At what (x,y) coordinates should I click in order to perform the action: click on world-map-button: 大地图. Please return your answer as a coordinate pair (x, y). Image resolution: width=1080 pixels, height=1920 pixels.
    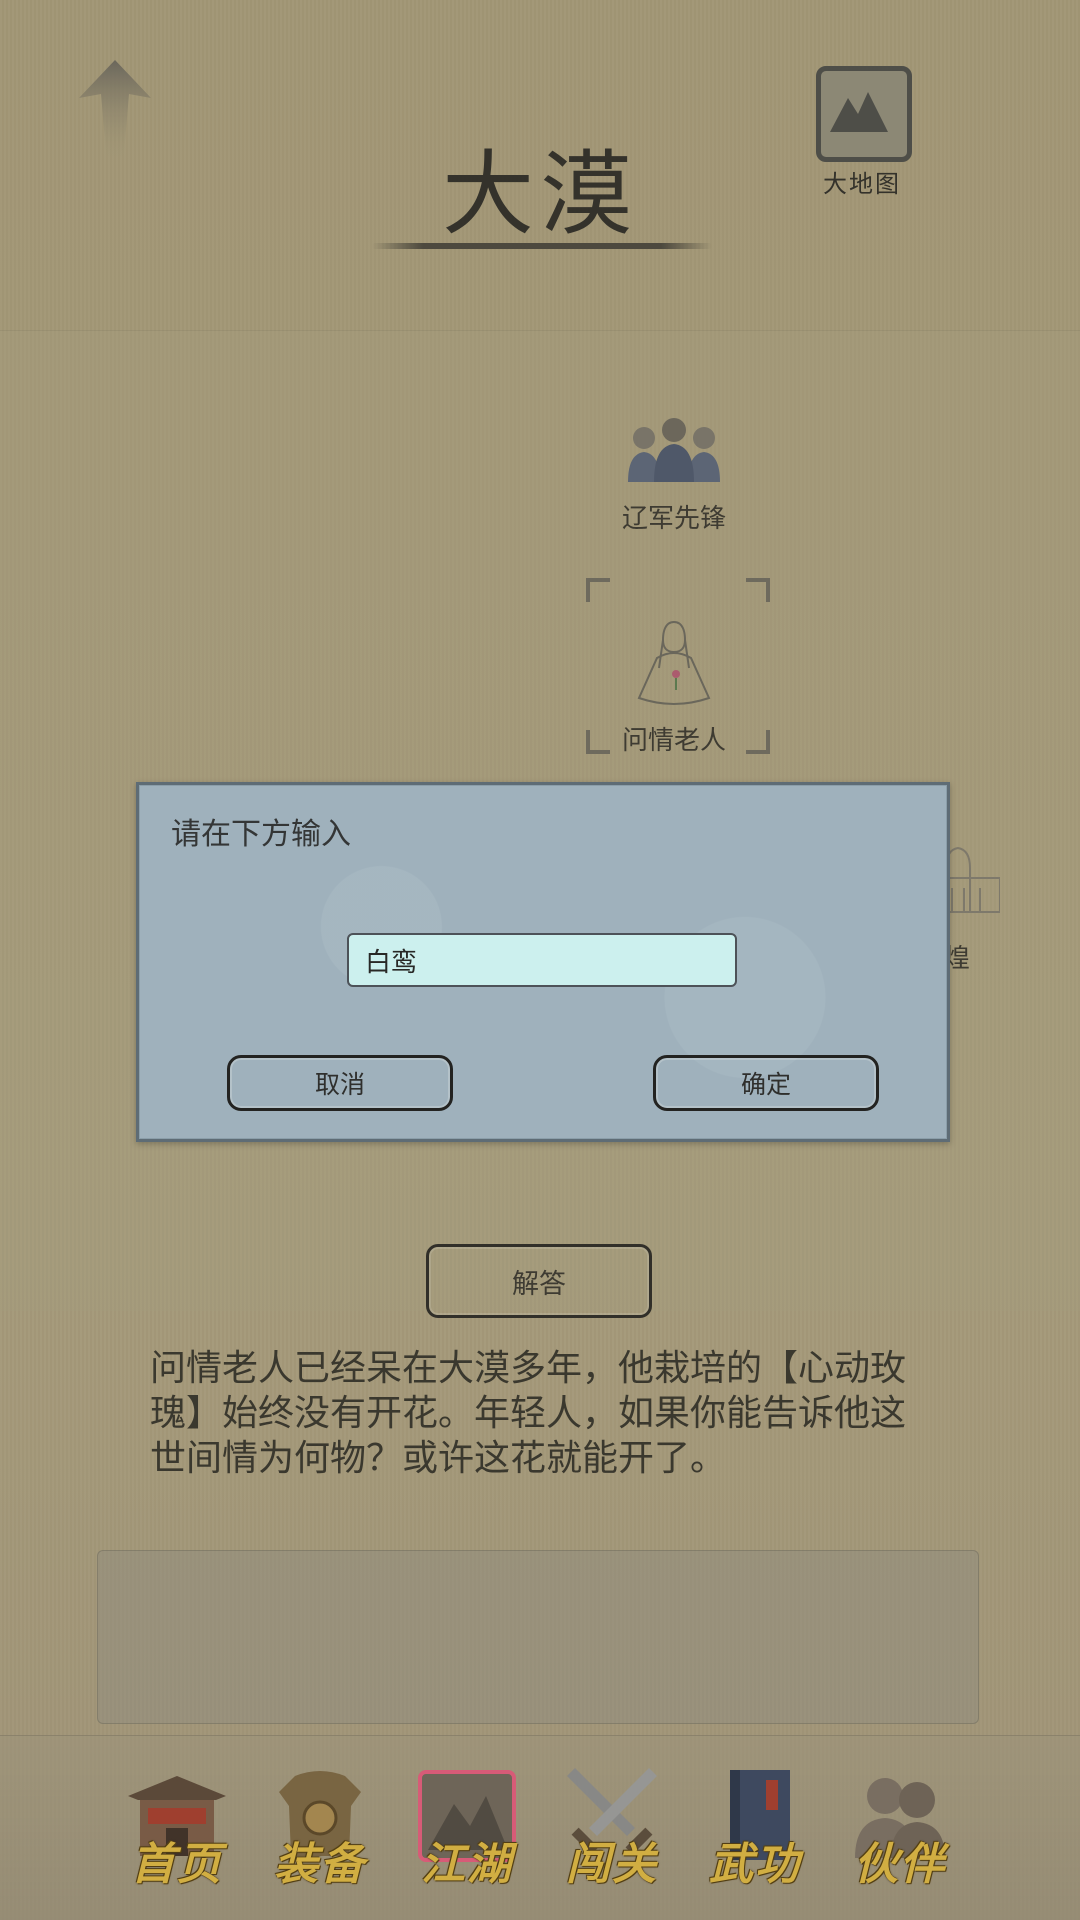
    Looking at the image, I should click on (862, 132).